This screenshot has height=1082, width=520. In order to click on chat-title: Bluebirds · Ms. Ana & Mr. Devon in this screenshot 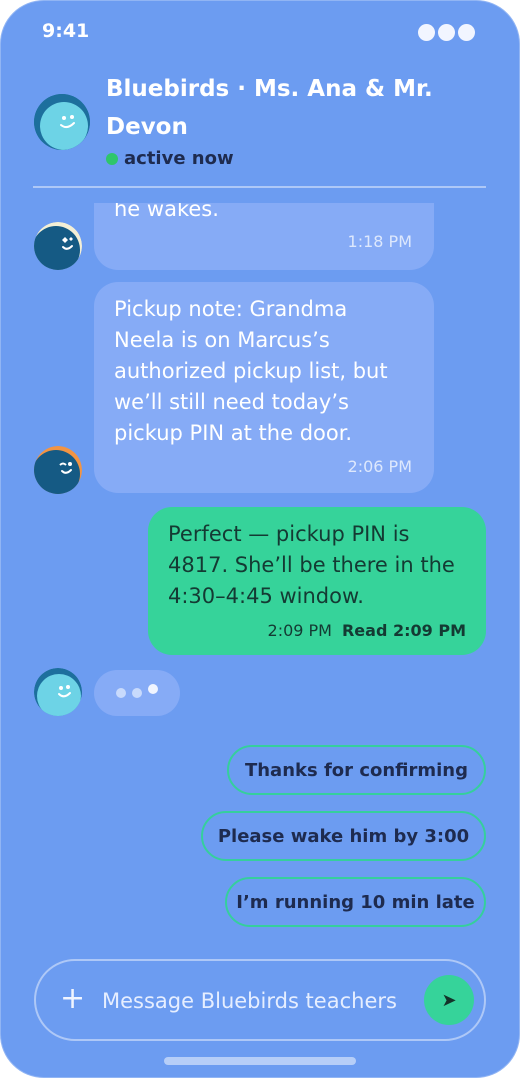, I will do `click(269, 108)`.